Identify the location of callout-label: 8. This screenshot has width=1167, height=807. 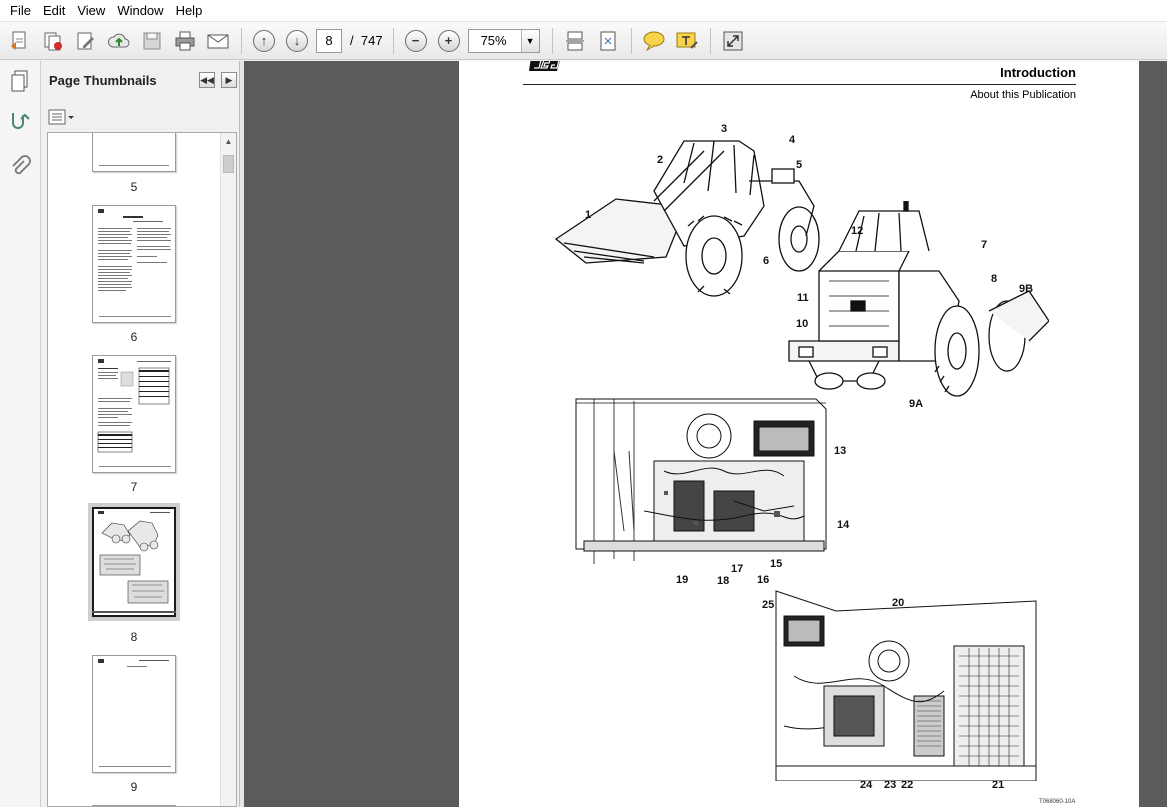
(994, 279).